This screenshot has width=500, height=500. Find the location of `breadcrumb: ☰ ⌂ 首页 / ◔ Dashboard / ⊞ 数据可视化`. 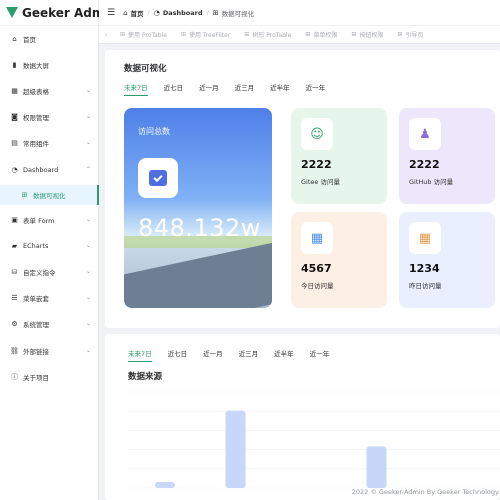

breadcrumb: ☰ ⌂ 首页 / ◔ Dashboard / ⊞ 数据可视化 is located at coordinates (180, 13).